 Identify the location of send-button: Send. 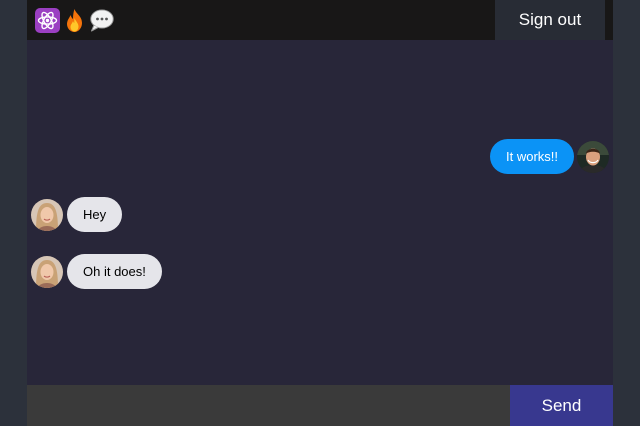
(561, 405).